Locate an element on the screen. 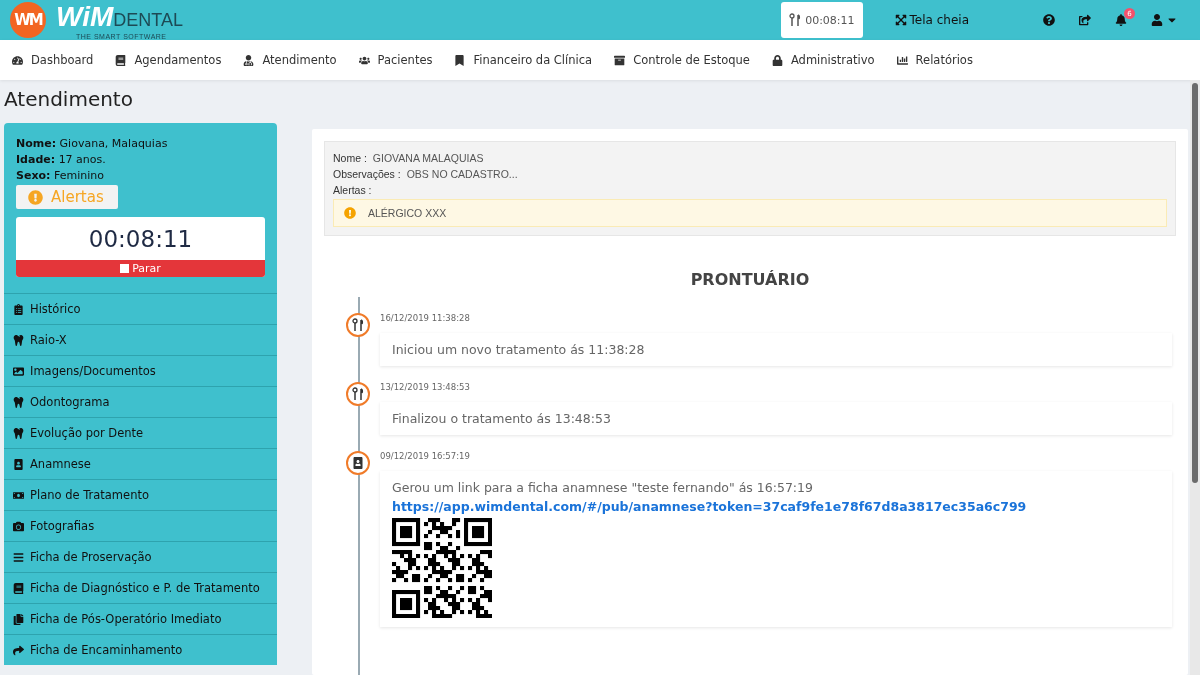 The height and width of the screenshot is (675, 1200). money-icon is located at coordinates (18, 495).